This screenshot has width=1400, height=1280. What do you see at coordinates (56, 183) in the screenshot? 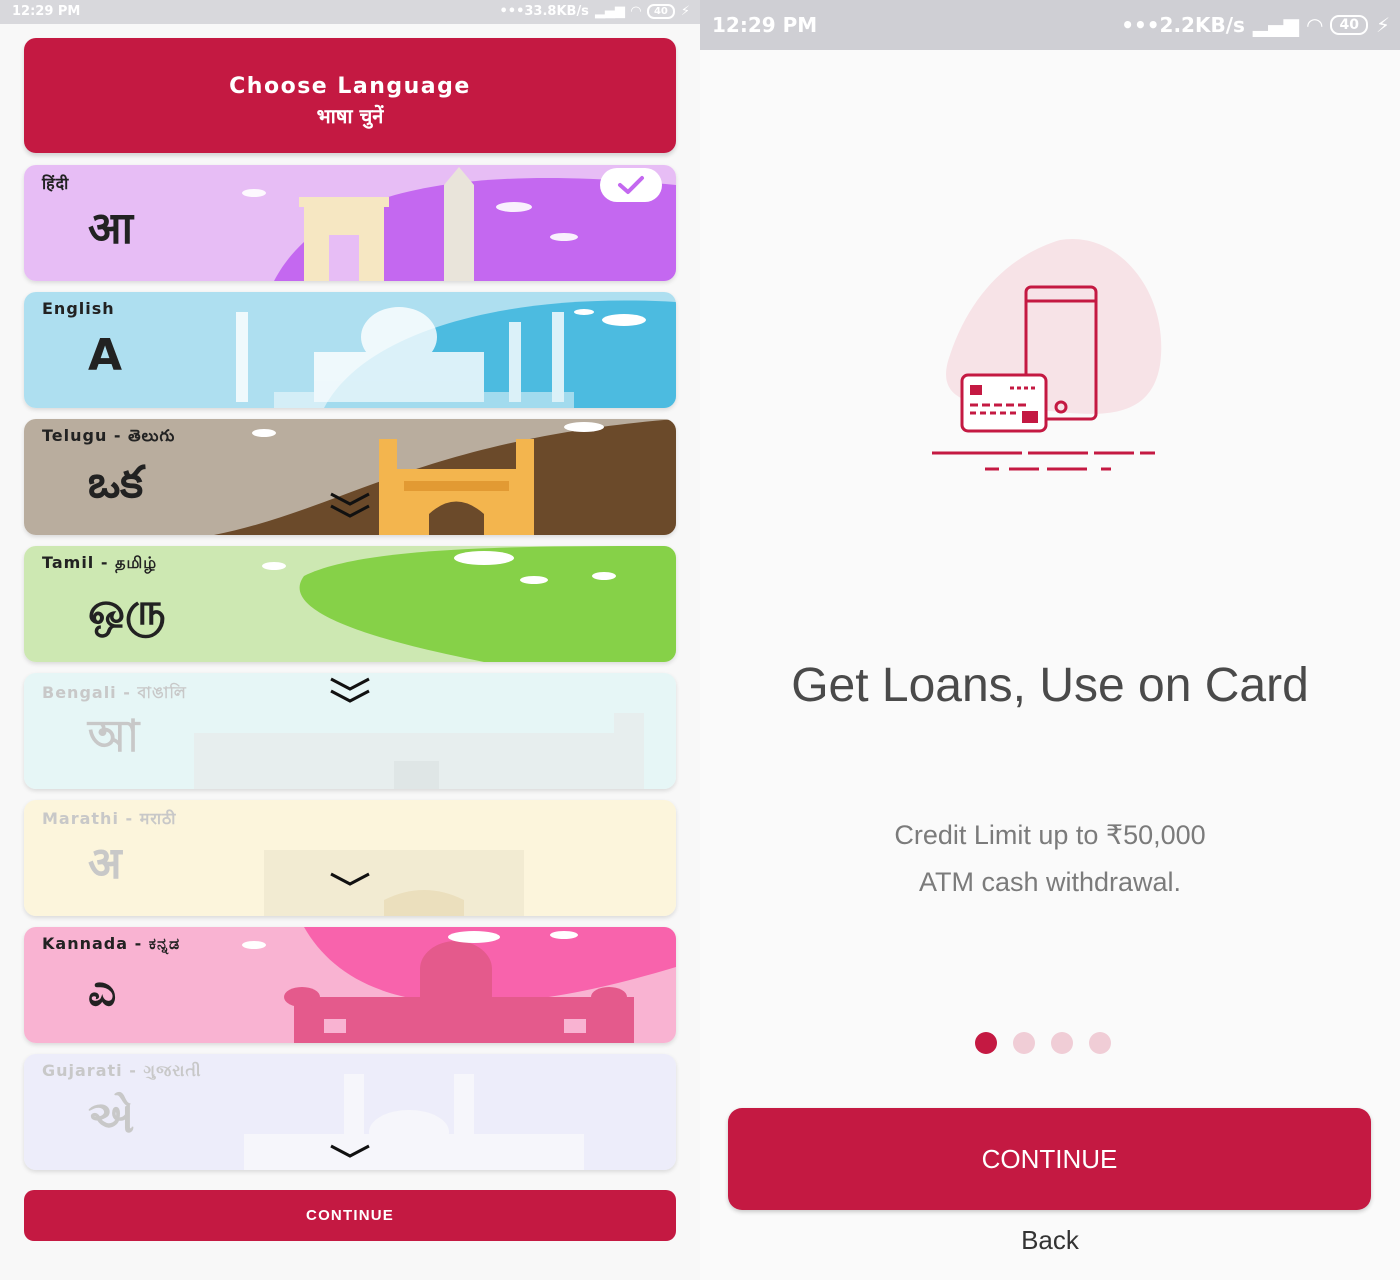
I see `language-name: हिंदी` at bounding box center [56, 183].